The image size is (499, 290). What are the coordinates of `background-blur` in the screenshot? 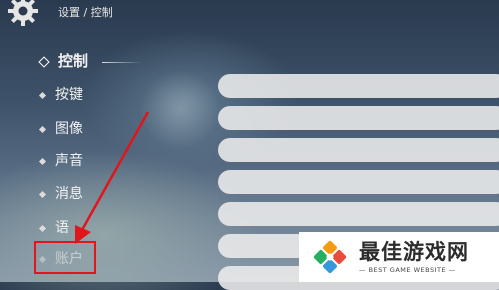 It's located at (180, 110).